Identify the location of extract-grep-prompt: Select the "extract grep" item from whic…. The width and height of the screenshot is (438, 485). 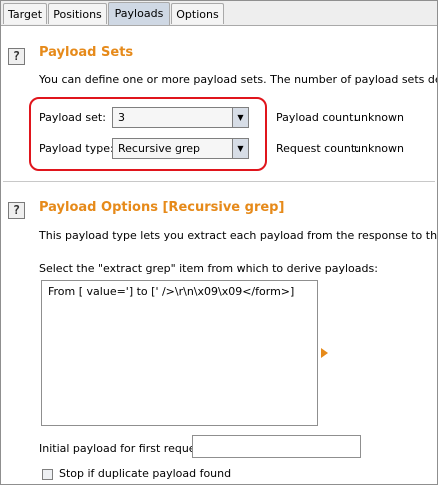
(208, 268).